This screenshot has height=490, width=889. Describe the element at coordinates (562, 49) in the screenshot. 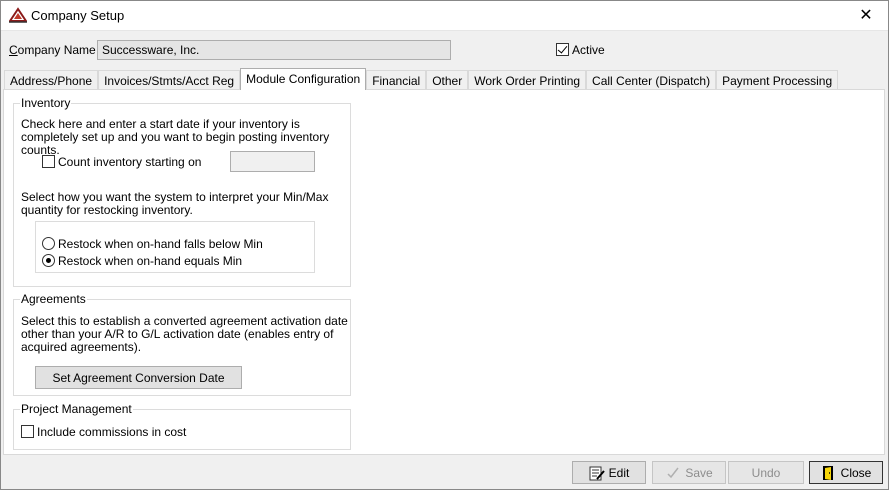

I see `active-checkbox` at that location.